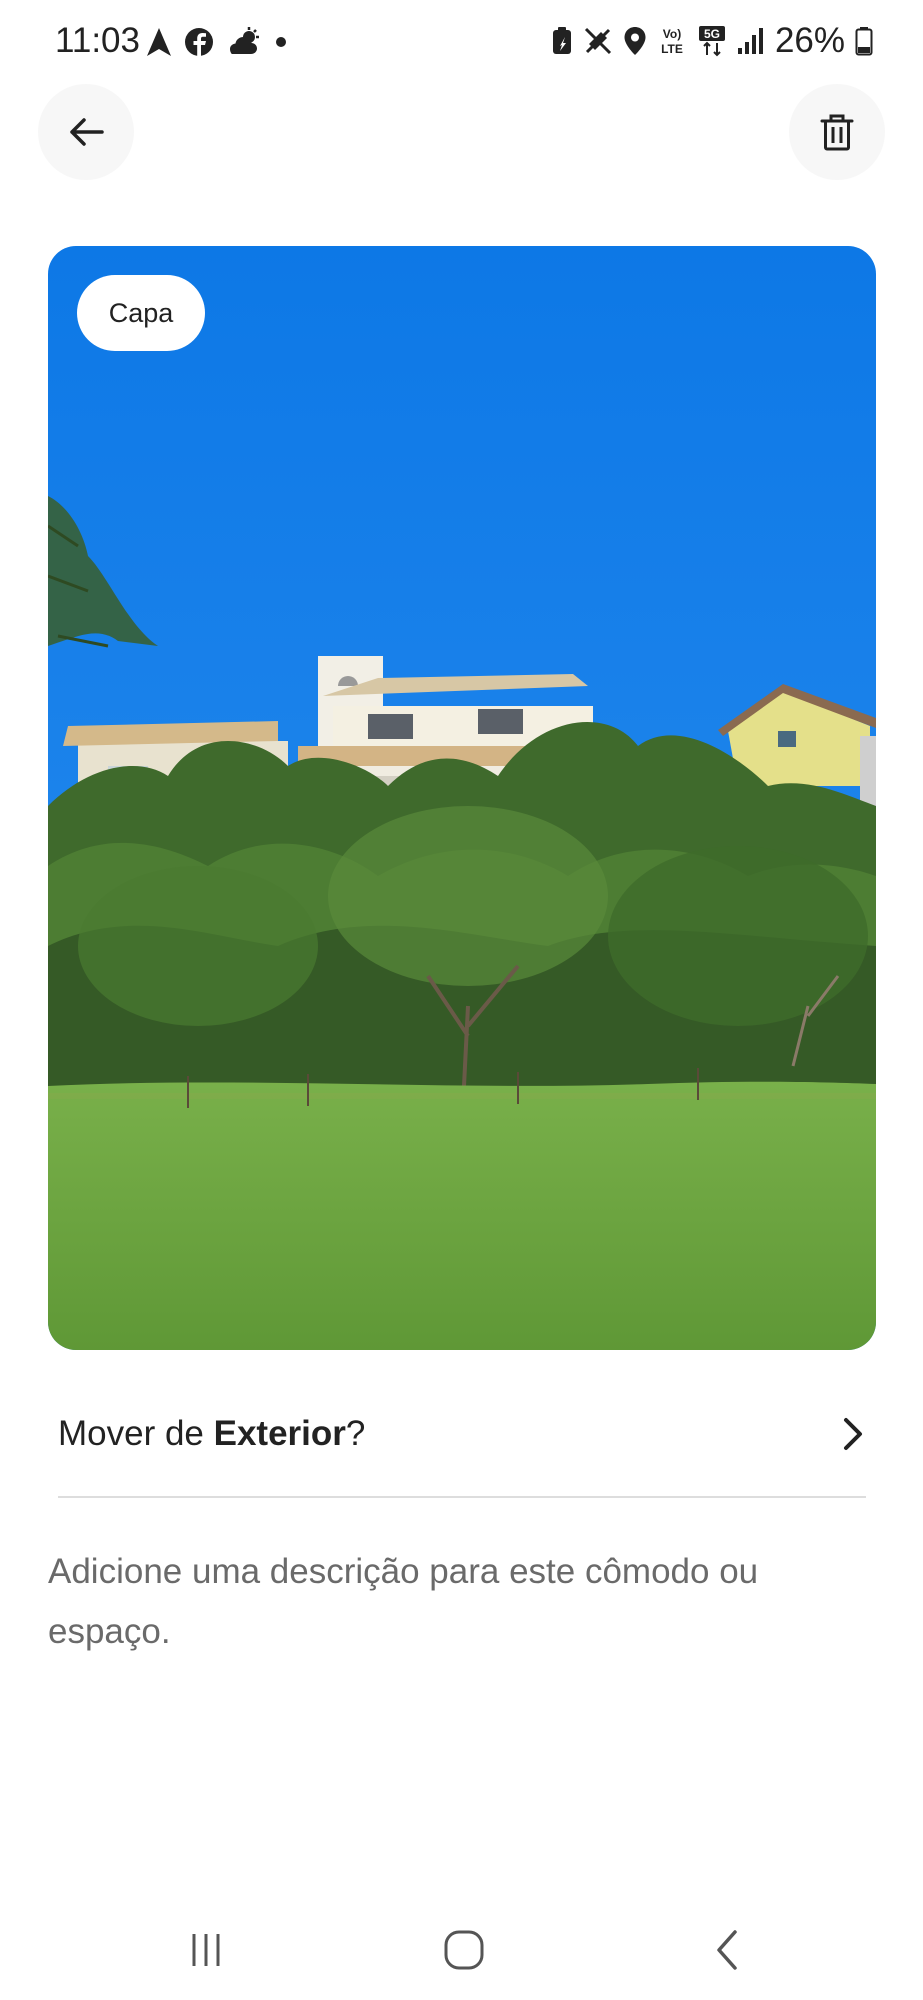 The width and height of the screenshot is (923, 2000). I want to click on home-icon, so click(464, 1950).